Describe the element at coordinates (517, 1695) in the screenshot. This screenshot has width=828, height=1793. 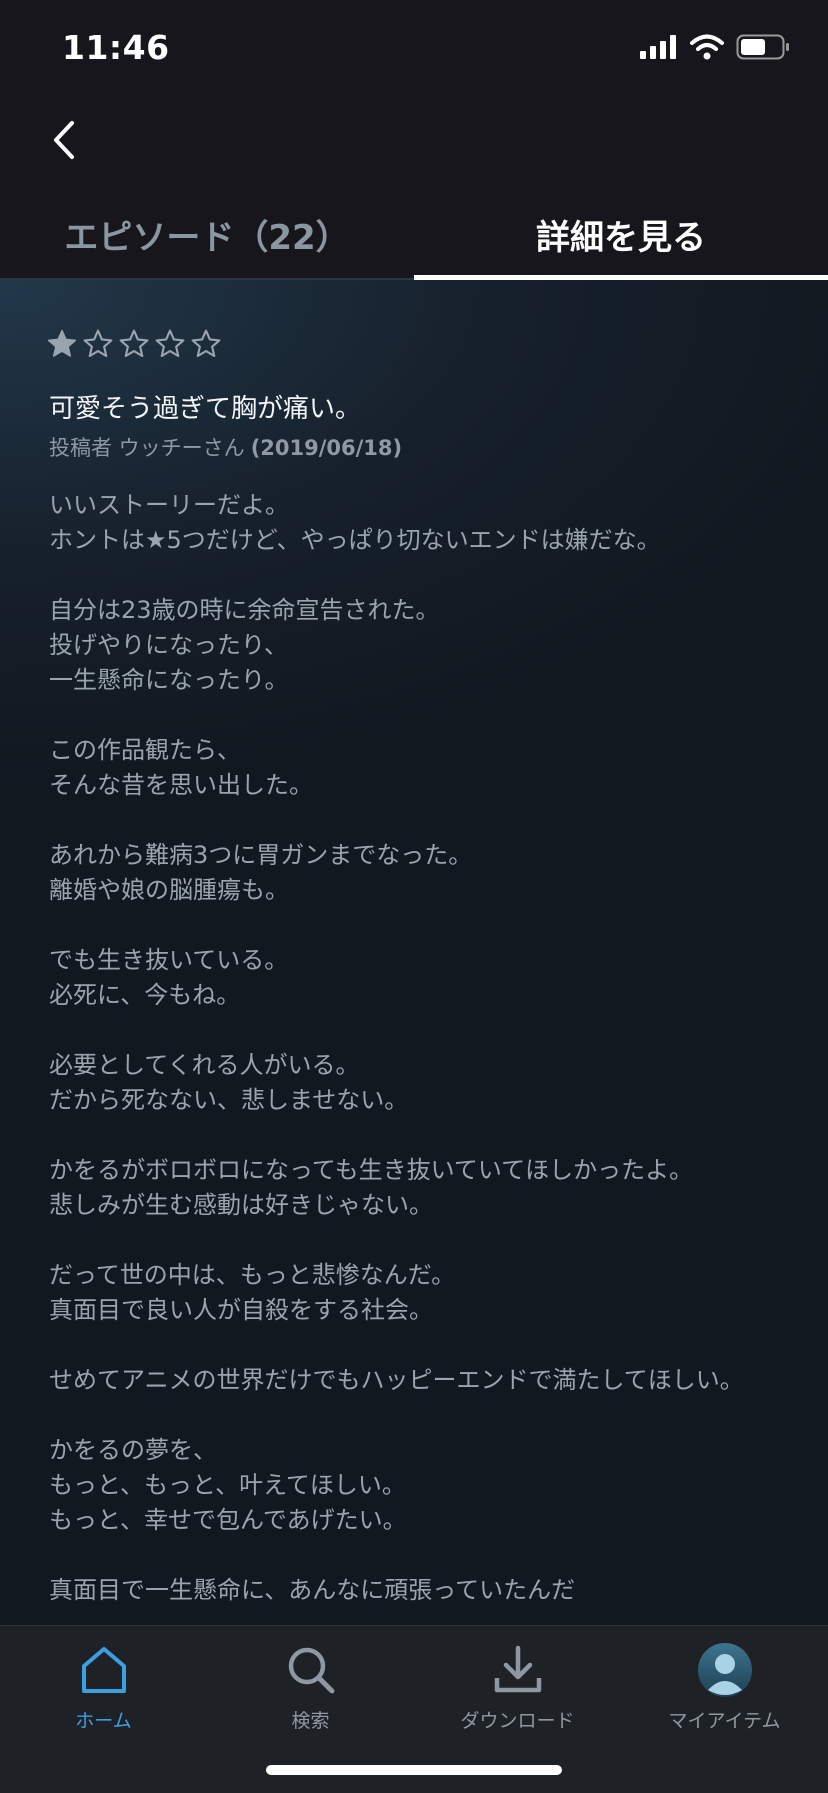
I see `bottom-tab-downloads: ダウンロード` at that location.